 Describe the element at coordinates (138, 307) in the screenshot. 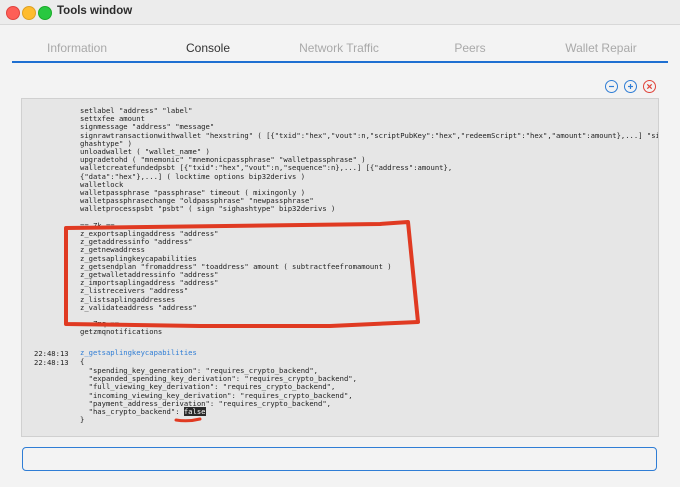

I see `help-line: z_validateaddress "address"` at that location.